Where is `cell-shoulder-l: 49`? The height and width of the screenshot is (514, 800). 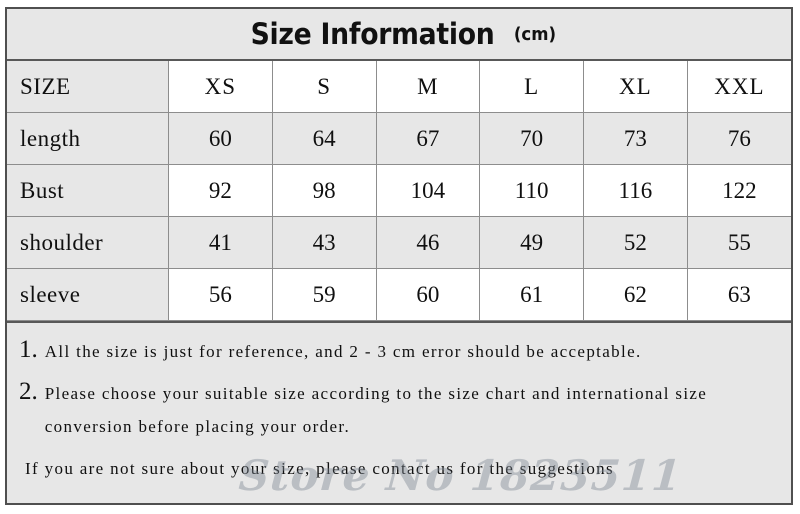 cell-shoulder-l: 49 is located at coordinates (531, 242).